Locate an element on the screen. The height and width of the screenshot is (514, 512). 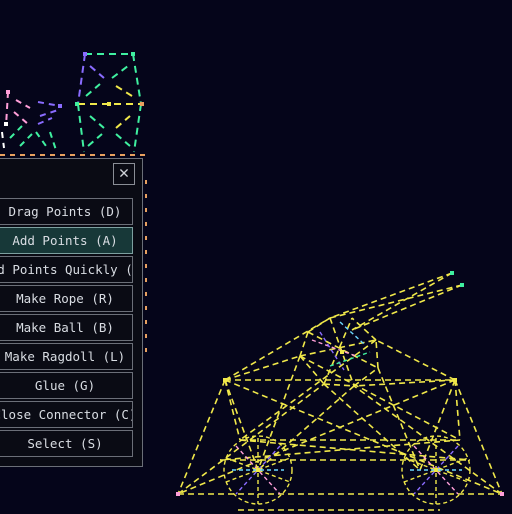
tool-close-connector: Close Connector (C) is located at coordinates (66, 414).